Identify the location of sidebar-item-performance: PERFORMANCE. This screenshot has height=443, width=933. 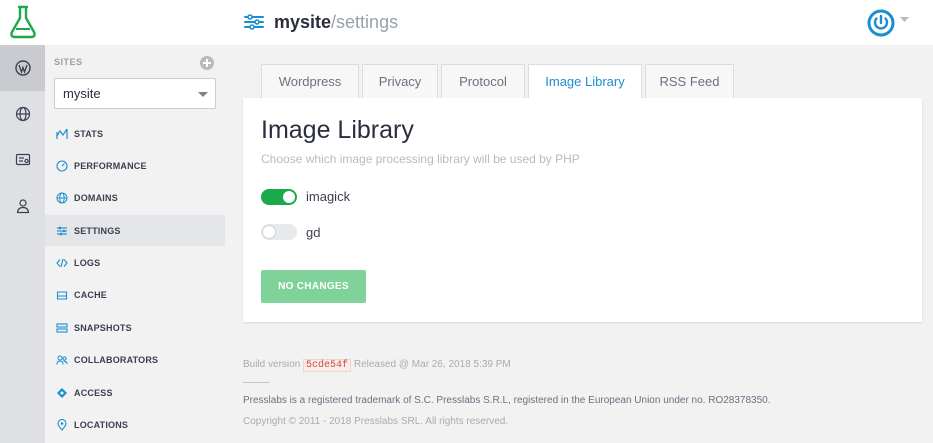
(135, 165).